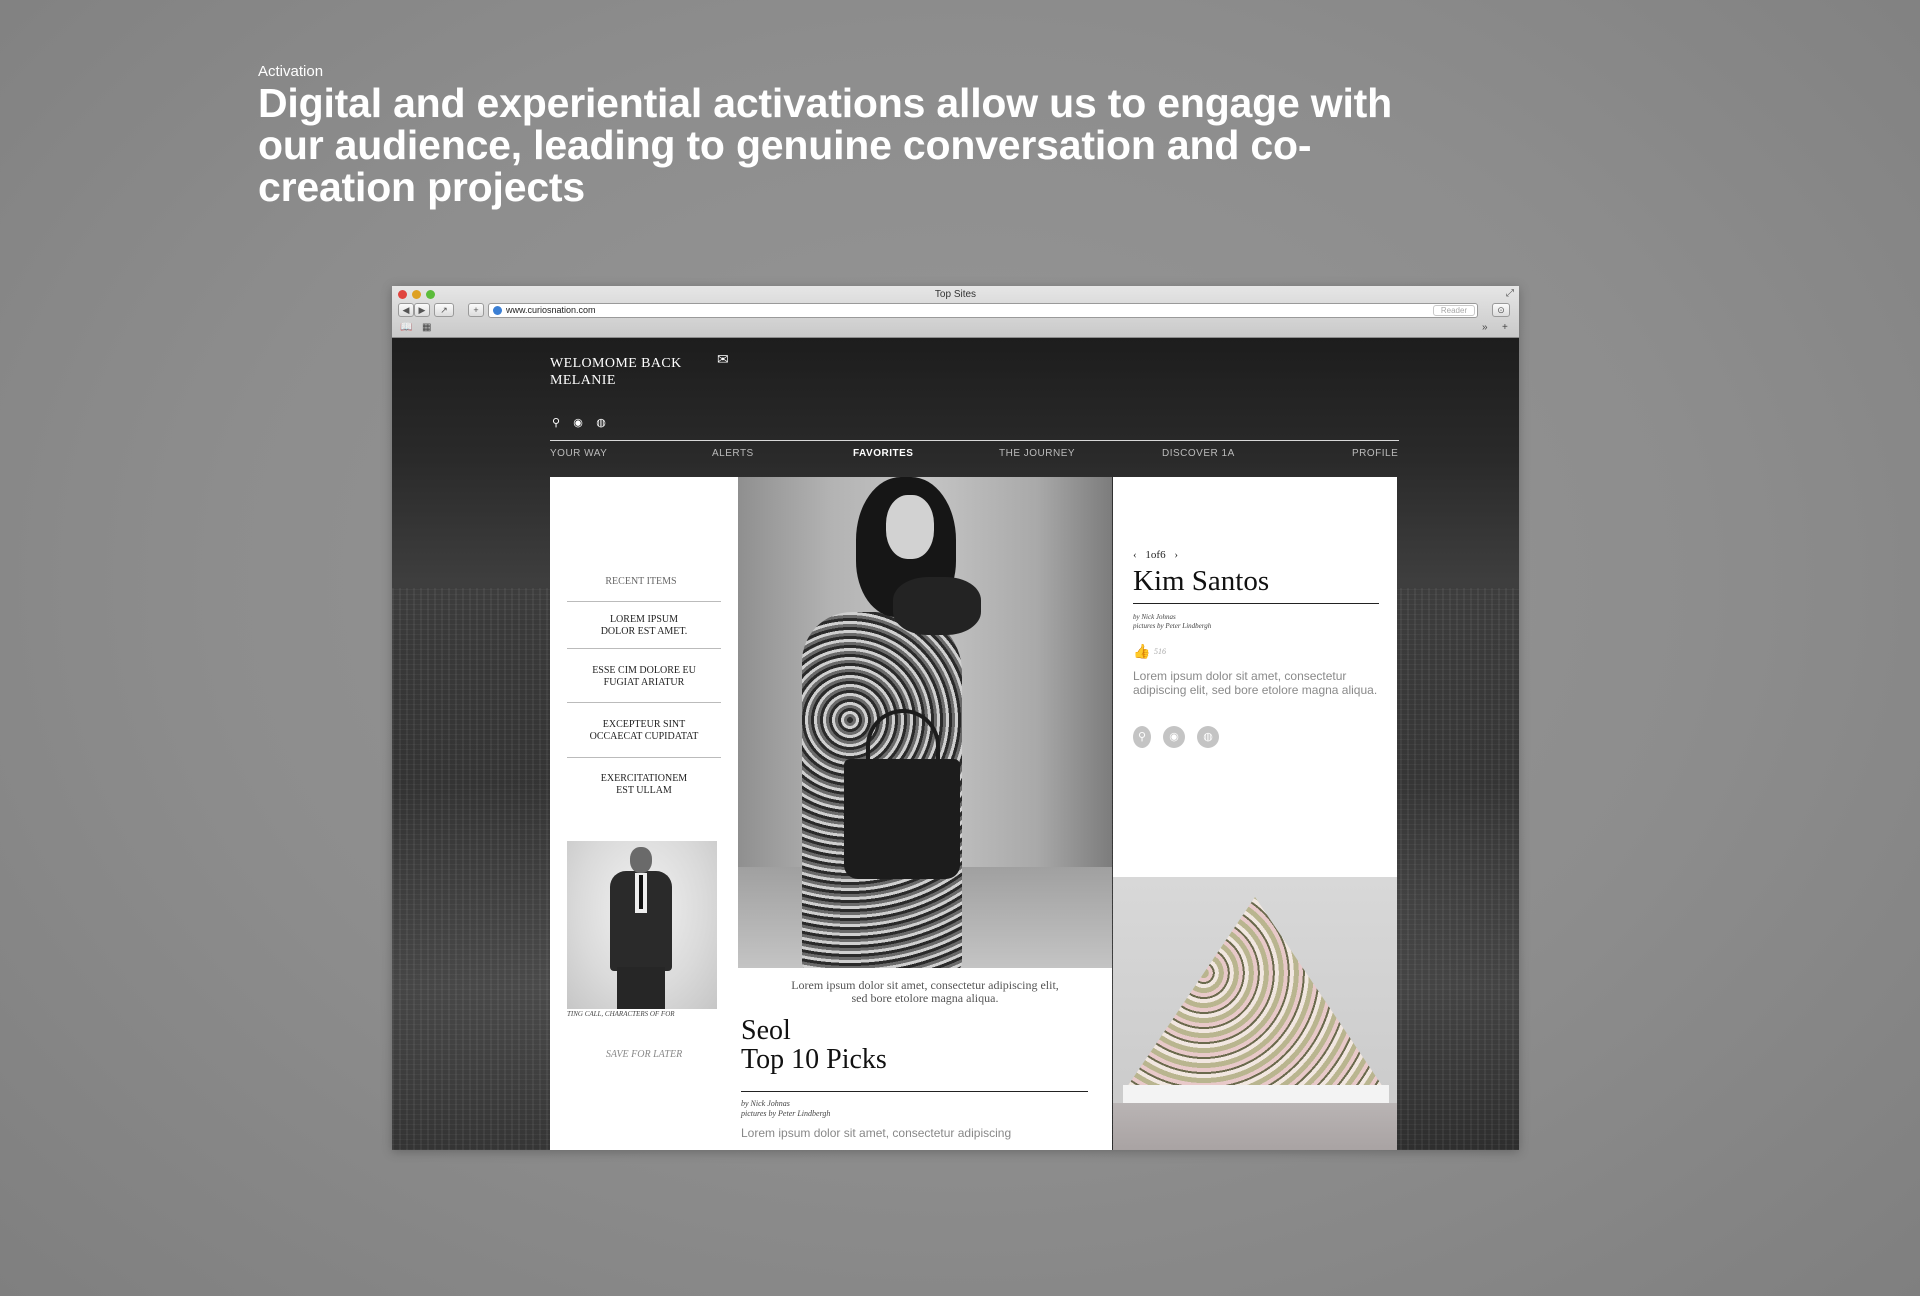  What do you see at coordinates (616, 363) in the screenshot?
I see `welcome-line-1: WELOMOME BACK` at bounding box center [616, 363].